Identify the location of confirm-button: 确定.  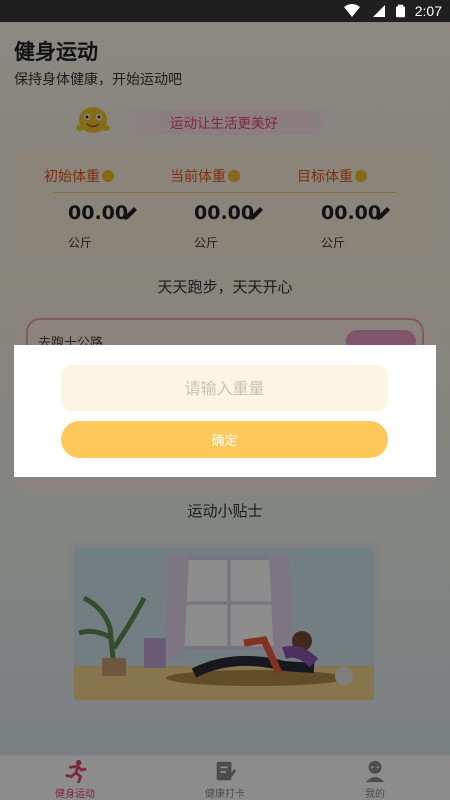
(224, 439).